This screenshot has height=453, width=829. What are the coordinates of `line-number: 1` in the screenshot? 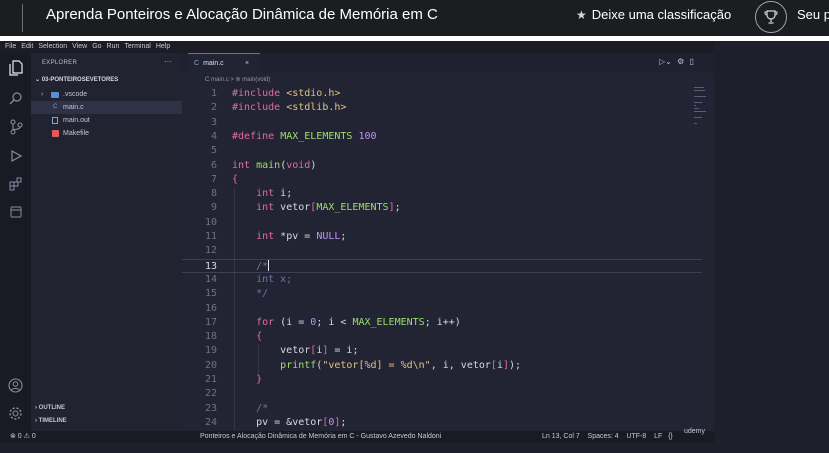 It's located at (213, 93).